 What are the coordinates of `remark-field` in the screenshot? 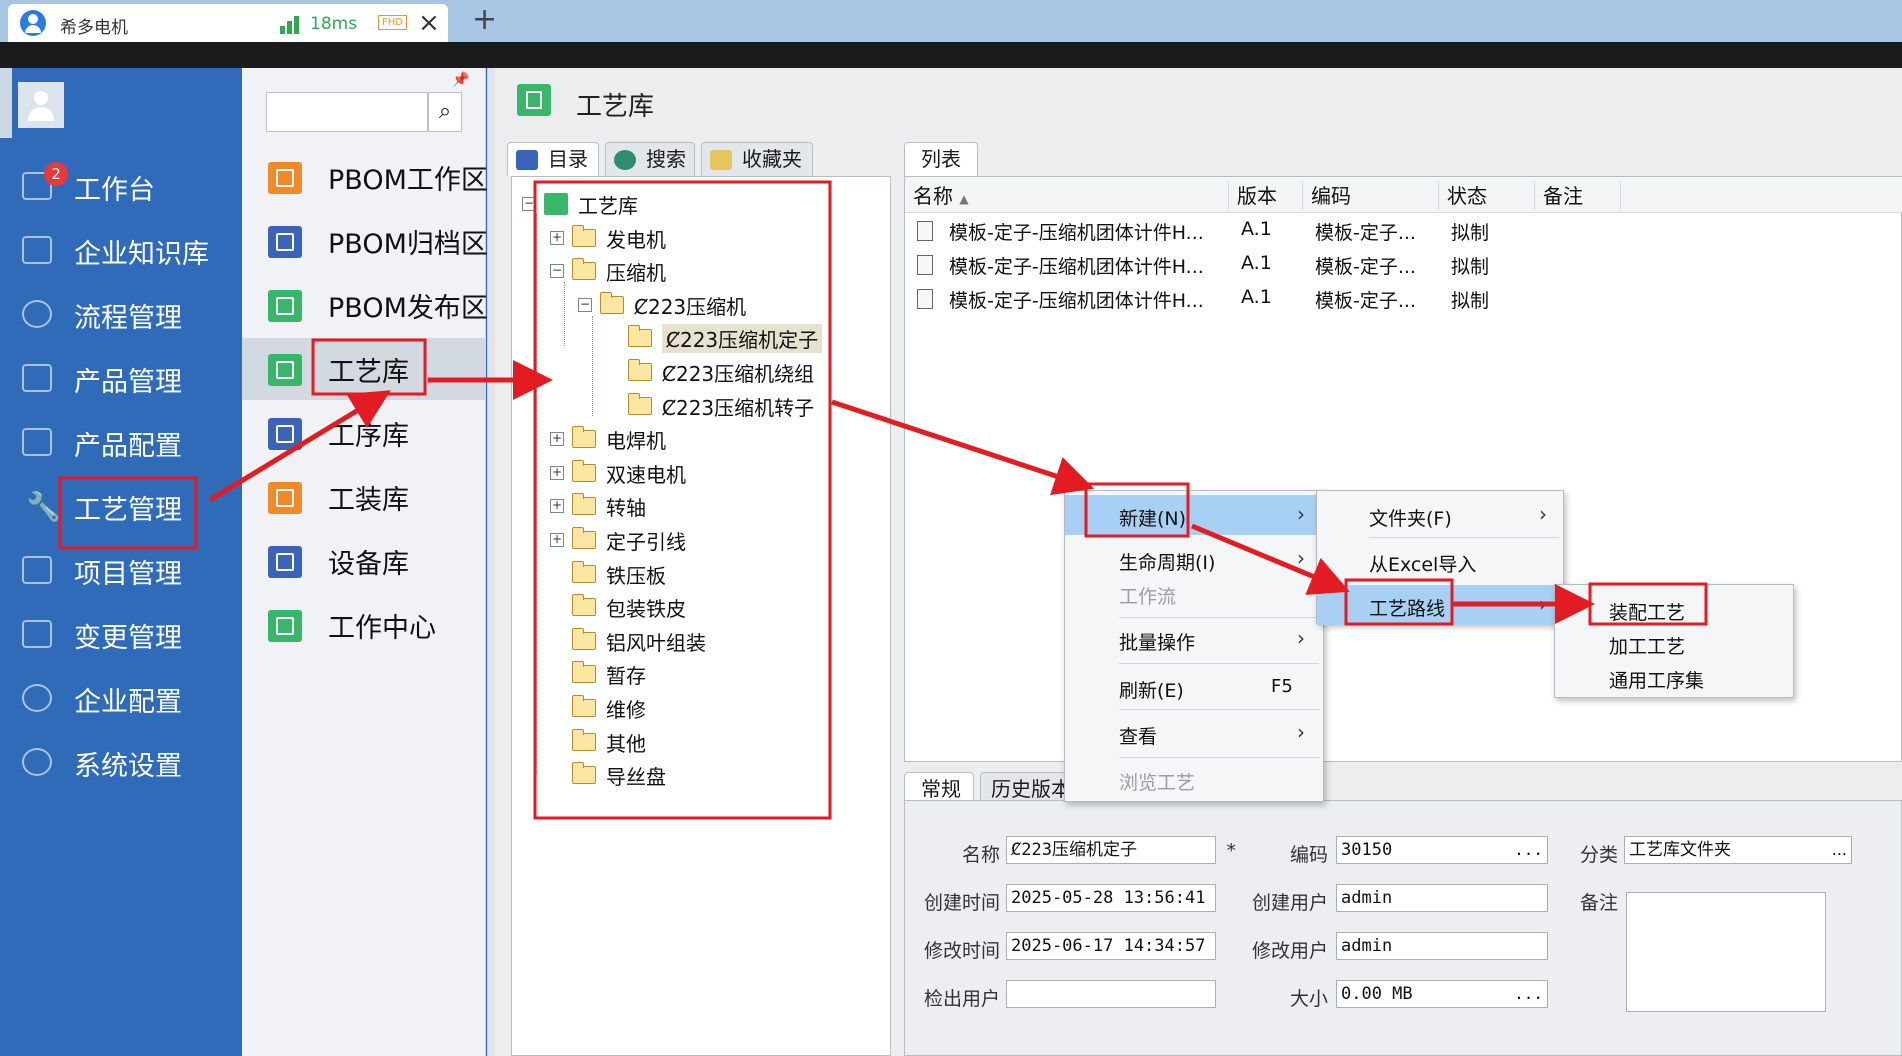 It's located at (1726, 952).